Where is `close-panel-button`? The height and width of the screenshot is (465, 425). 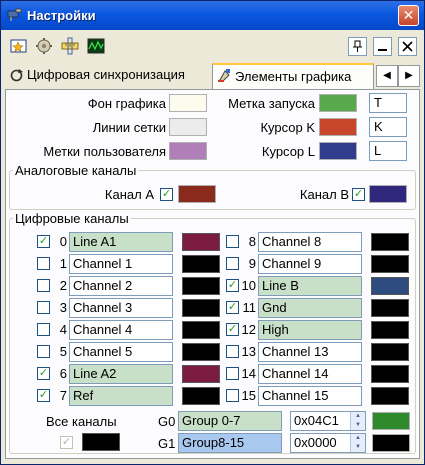
close-panel-button is located at coordinates (407, 46).